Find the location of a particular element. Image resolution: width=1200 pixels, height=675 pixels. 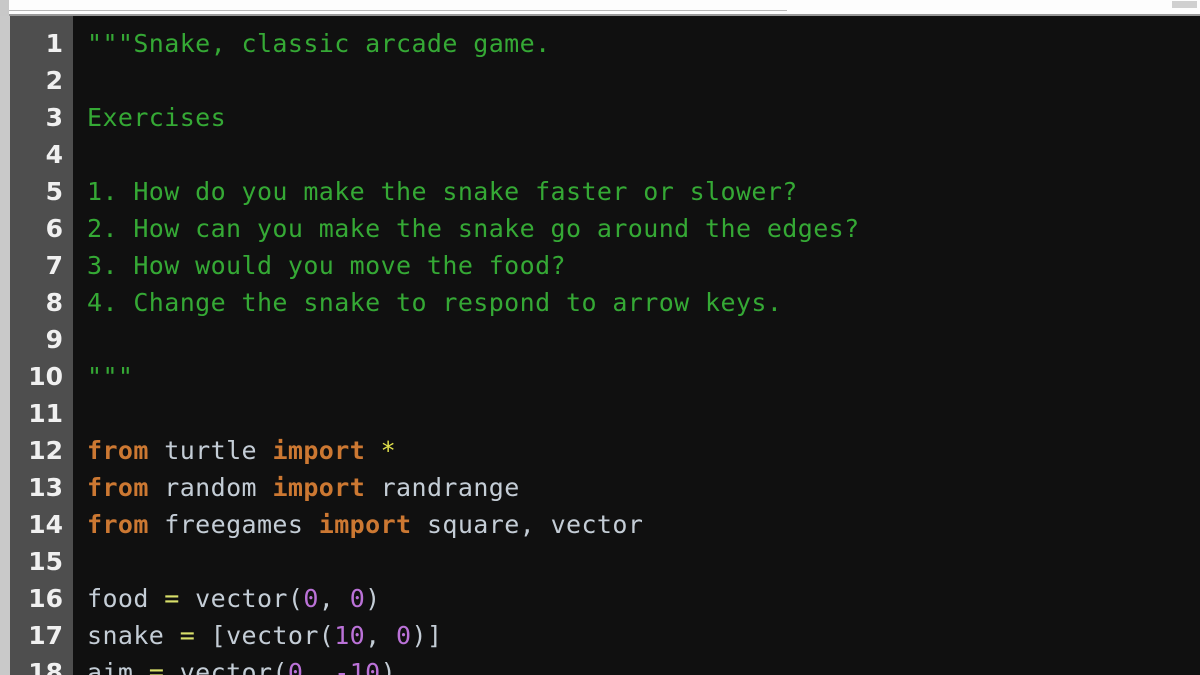

line-number: 12 is located at coordinates (45, 450).